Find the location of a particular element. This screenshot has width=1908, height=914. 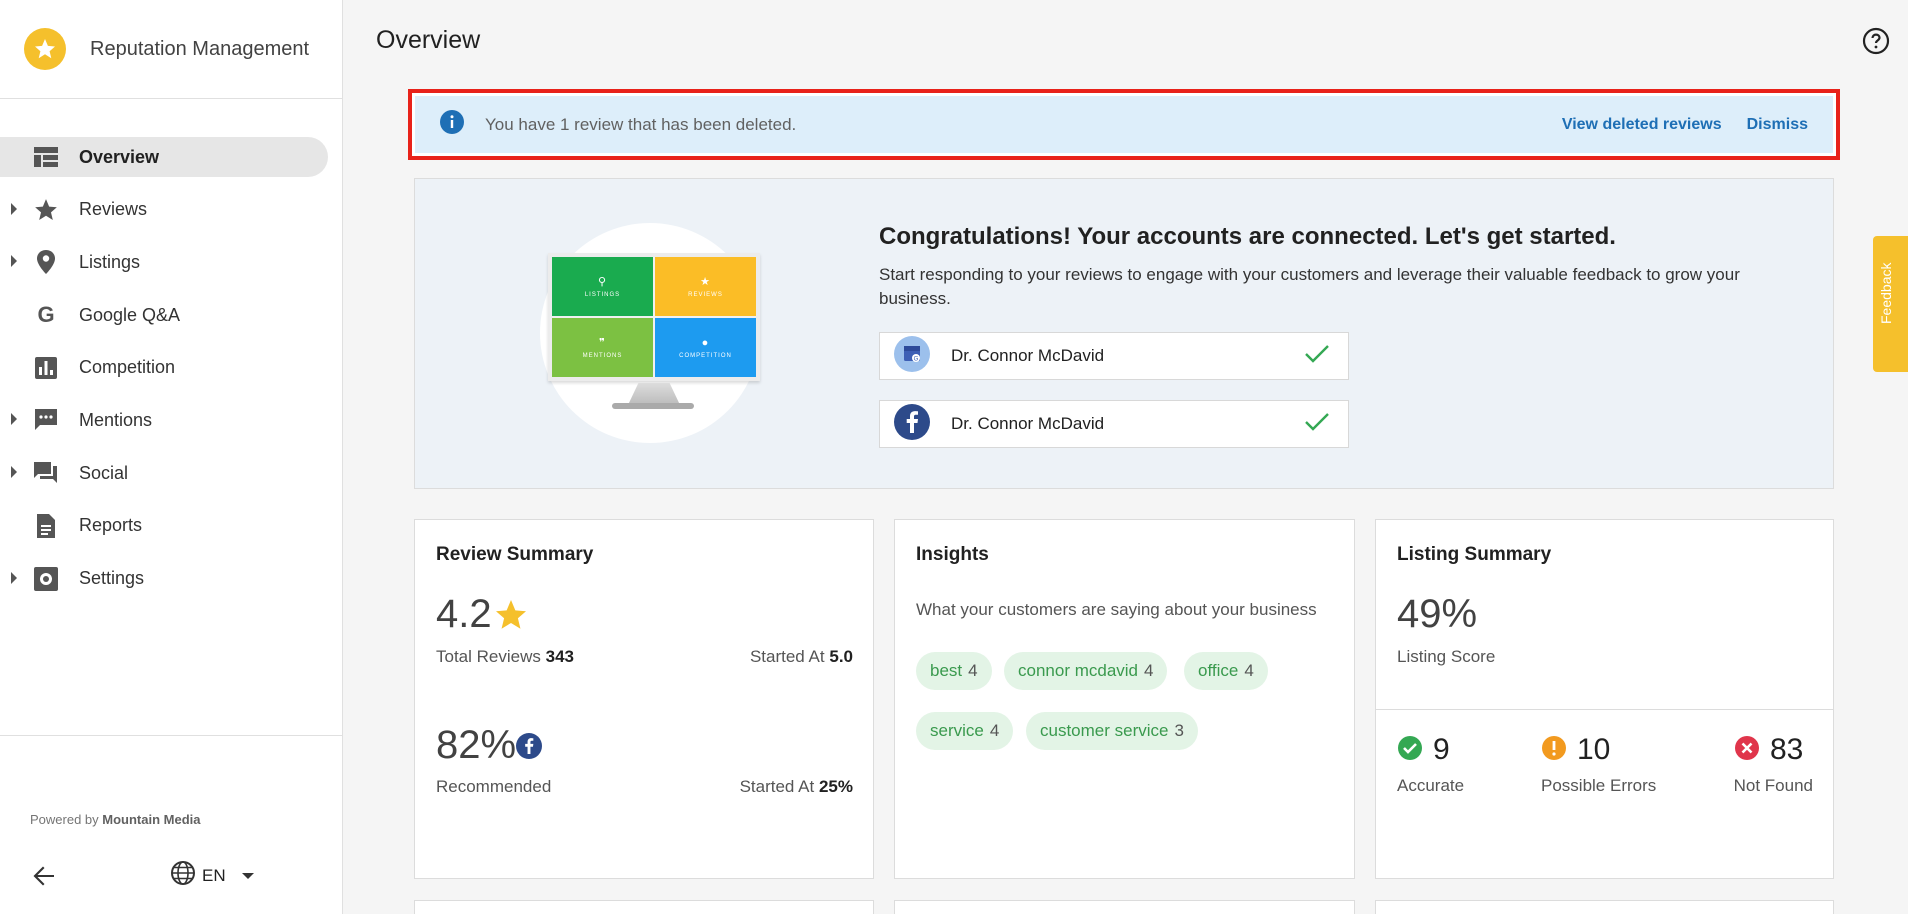

brand-star-logo-icon is located at coordinates (45, 49).